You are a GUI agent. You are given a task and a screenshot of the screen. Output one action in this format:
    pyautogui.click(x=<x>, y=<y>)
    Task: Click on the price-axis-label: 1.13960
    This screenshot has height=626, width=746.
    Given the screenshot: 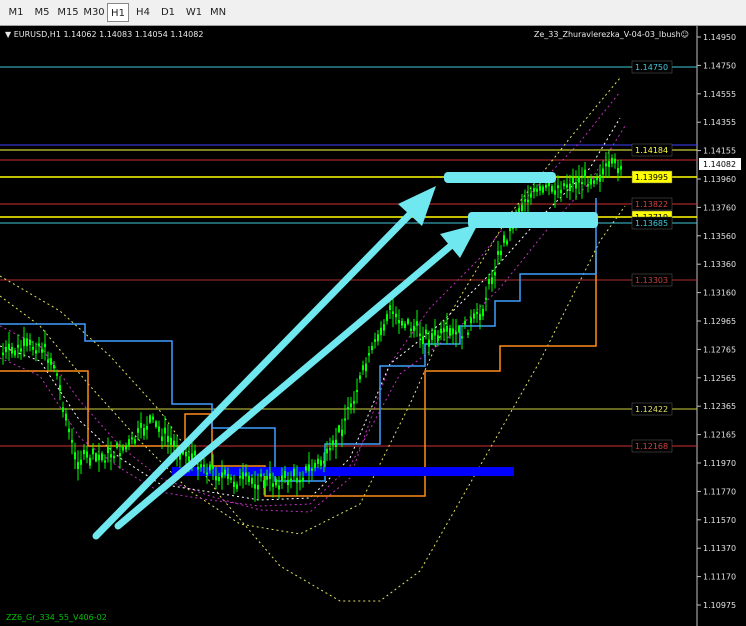 What is the action you would take?
    pyautogui.click(x=719, y=179)
    